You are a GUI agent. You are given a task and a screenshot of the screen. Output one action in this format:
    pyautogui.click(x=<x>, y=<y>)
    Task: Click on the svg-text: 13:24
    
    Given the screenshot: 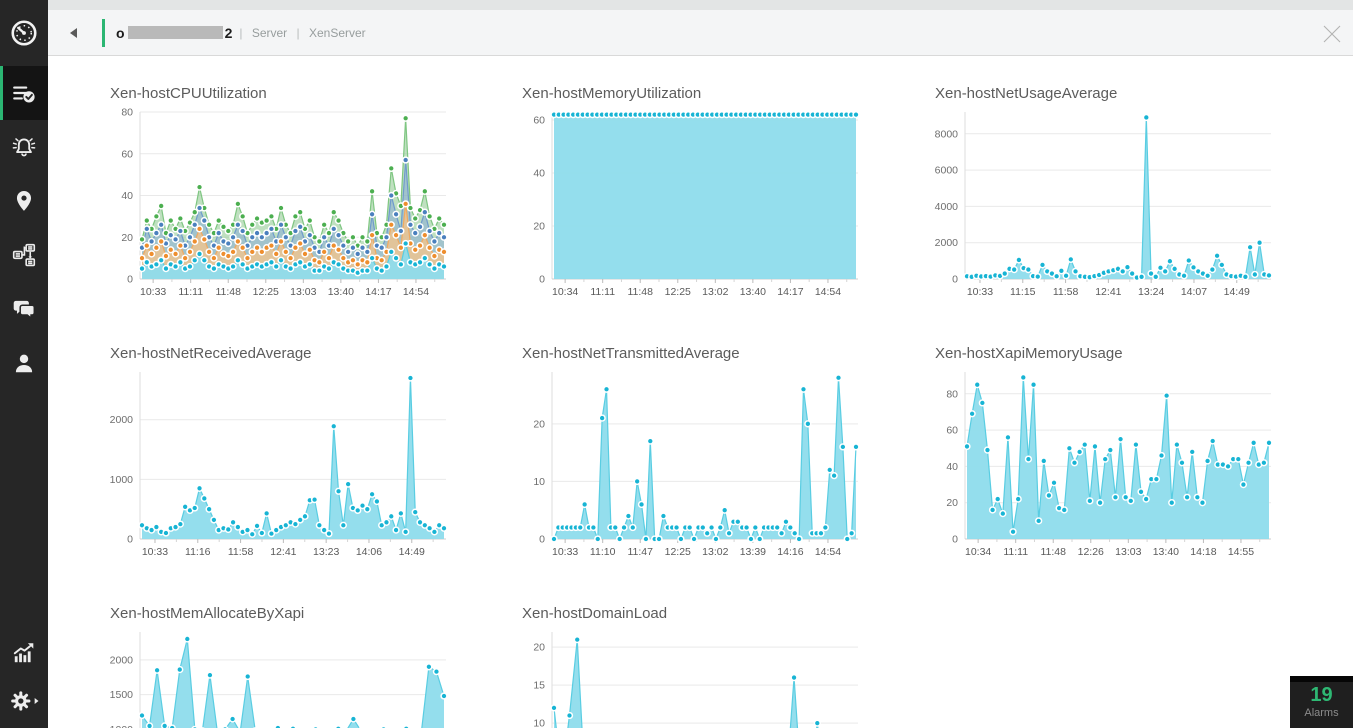 What is the action you would take?
    pyautogui.click(x=1151, y=292)
    